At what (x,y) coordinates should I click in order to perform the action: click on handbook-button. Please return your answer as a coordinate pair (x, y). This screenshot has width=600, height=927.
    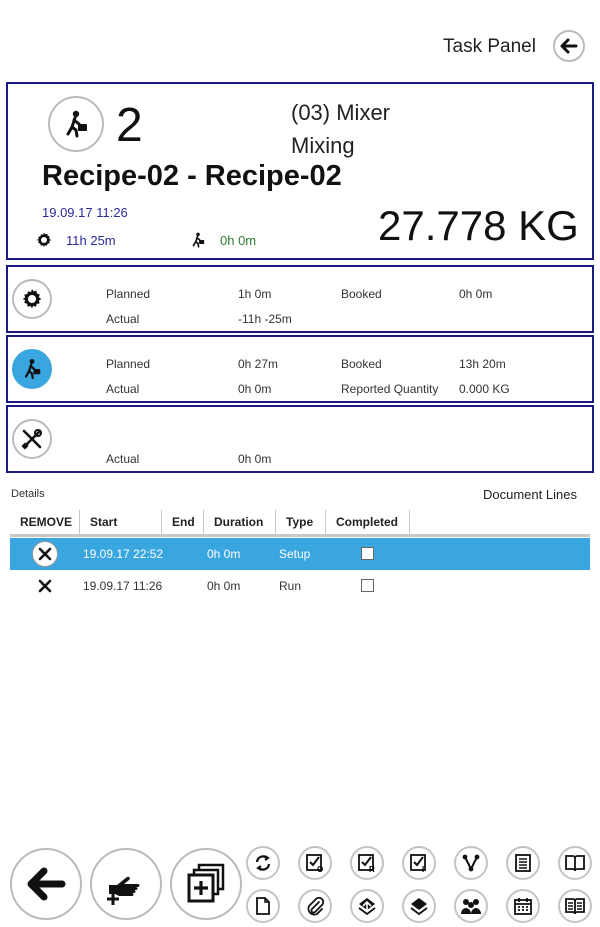
    Looking at the image, I should click on (575, 906).